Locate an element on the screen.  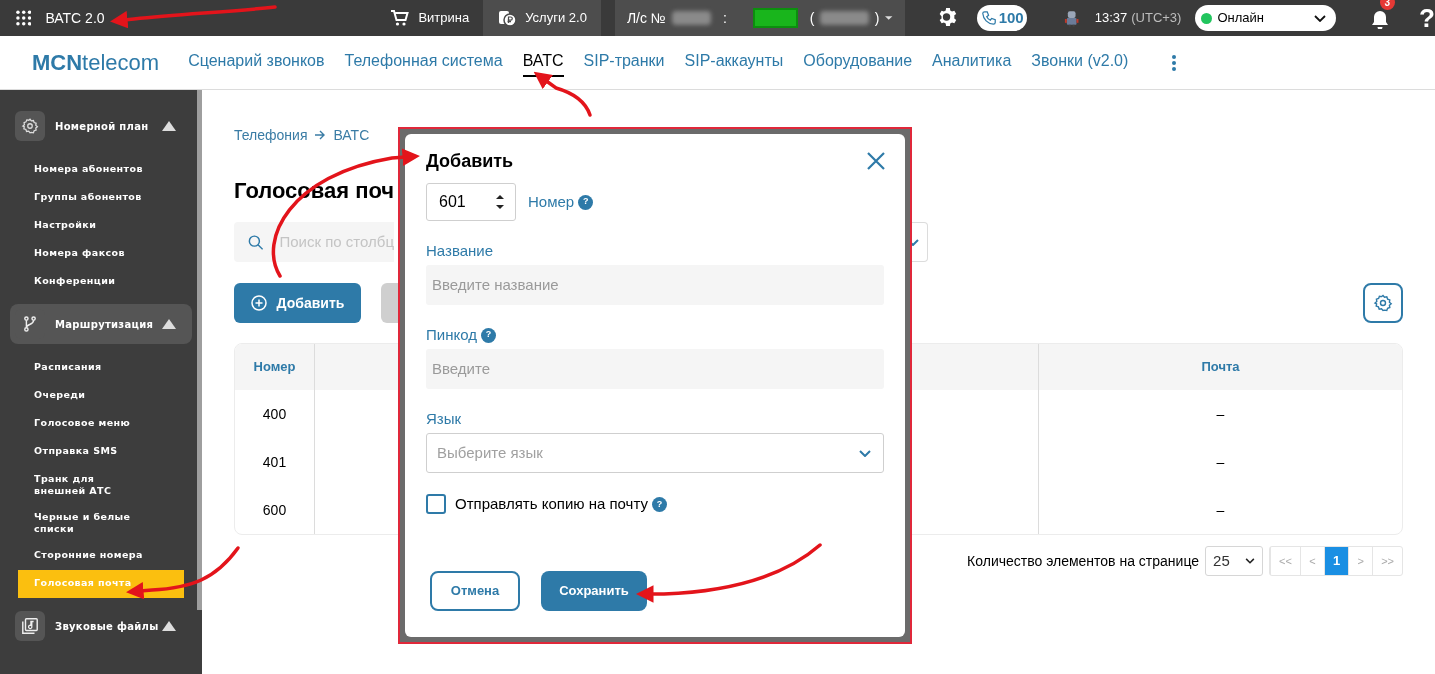
table-cell-text: 400 is located at coordinates (274, 414).